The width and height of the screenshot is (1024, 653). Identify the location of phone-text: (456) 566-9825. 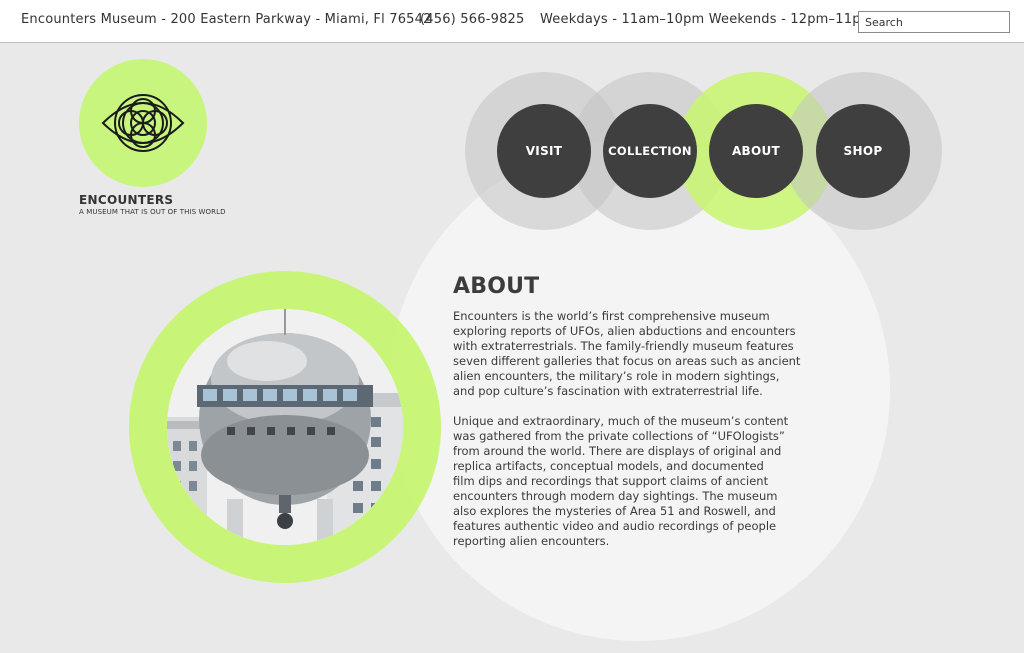
(472, 19).